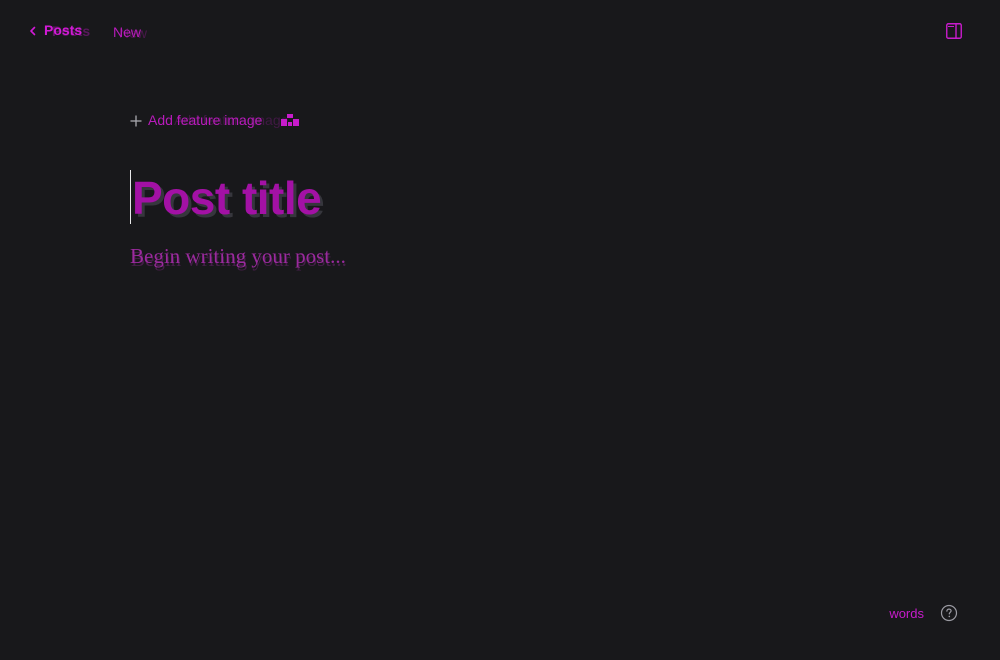 This screenshot has height=660, width=1000. What do you see at coordinates (226, 198) in the screenshot?
I see `post-title-input: Post title` at bounding box center [226, 198].